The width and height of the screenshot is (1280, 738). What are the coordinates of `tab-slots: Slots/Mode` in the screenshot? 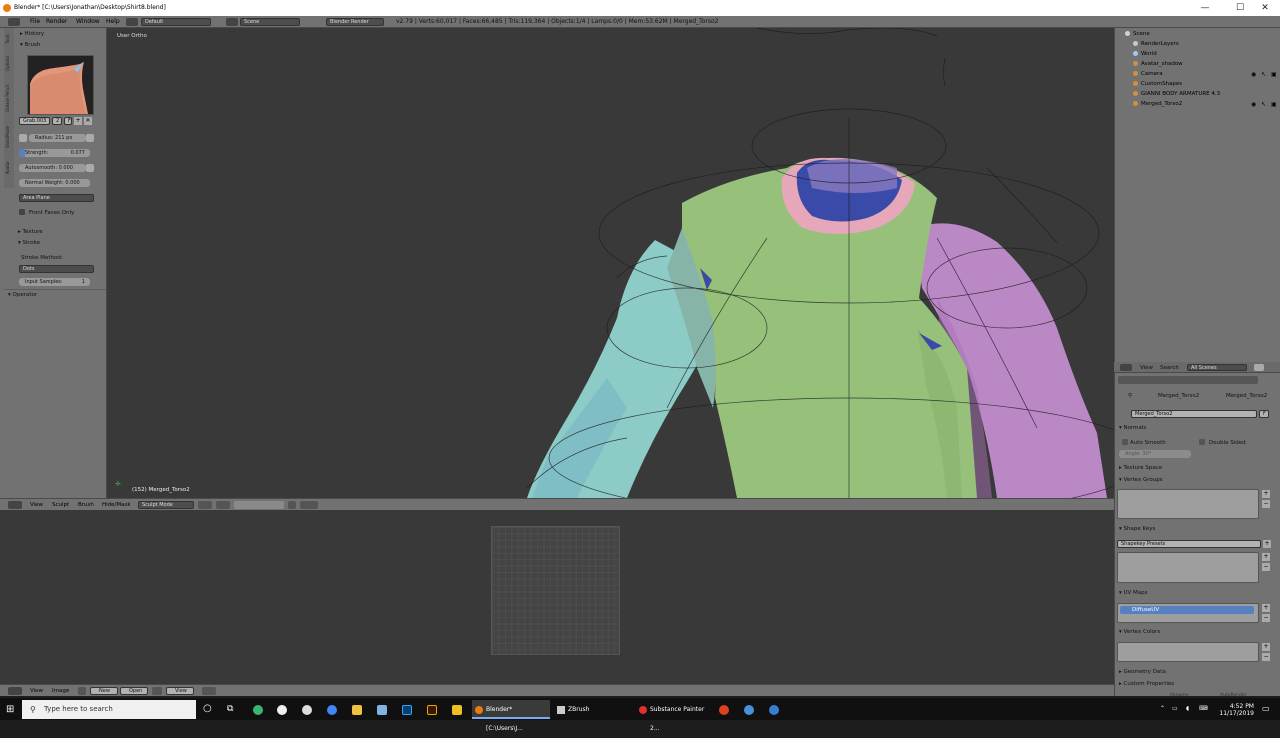 It's located at (9, 137).